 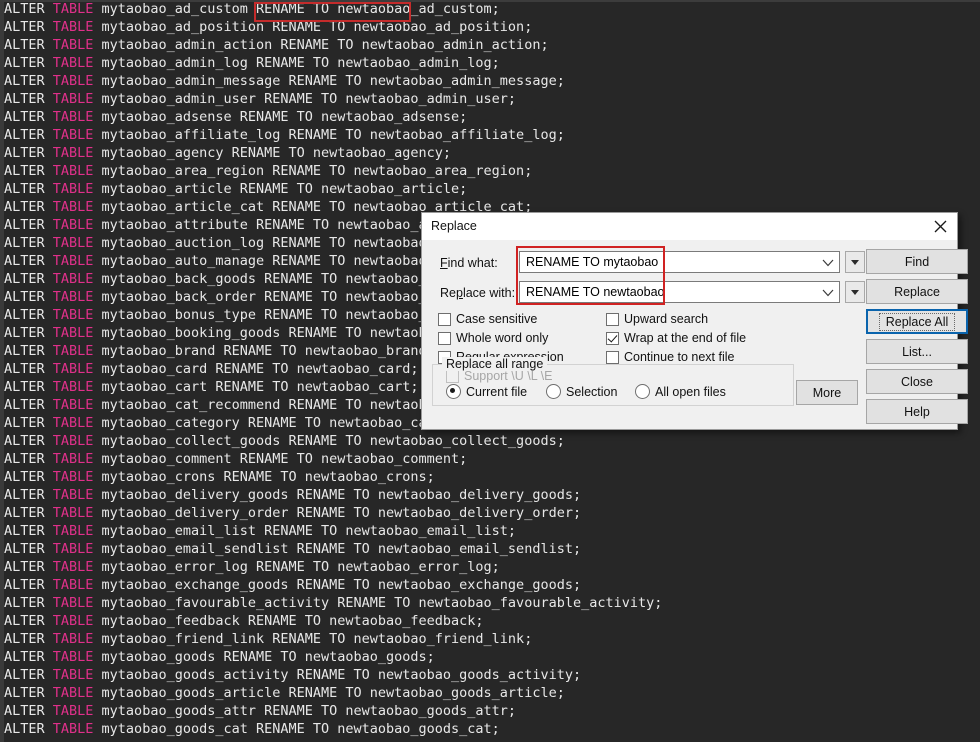 What do you see at coordinates (487, 319) in the screenshot?
I see `checkbox-case-sensitive: Case sensitive` at bounding box center [487, 319].